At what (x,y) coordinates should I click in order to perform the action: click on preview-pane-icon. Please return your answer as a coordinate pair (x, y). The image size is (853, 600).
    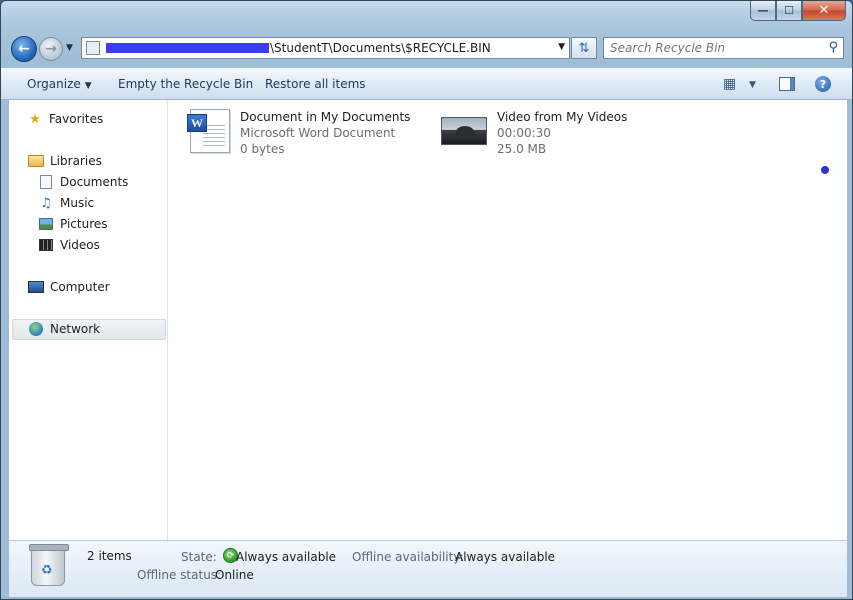
    Looking at the image, I should click on (787, 84).